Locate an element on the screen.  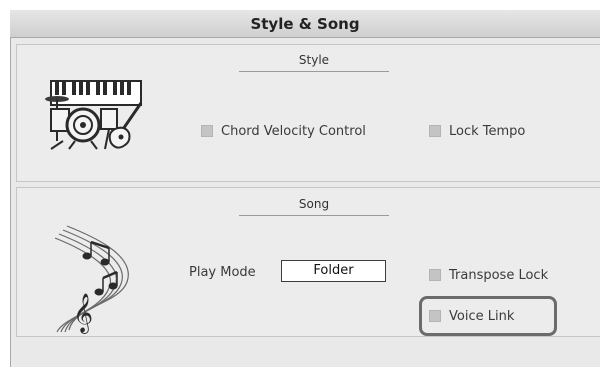
chord-velocity-control-checkbox is located at coordinates (207, 131).